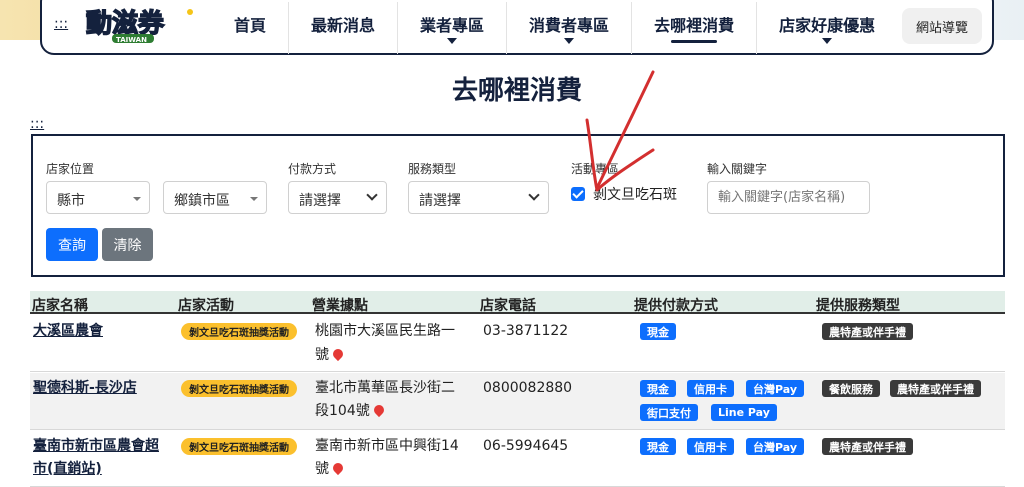 The image size is (1024, 487). What do you see at coordinates (858, 306) in the screenshot?
I see `col-service: 提供服務類型` at bounding box center [858, 306].